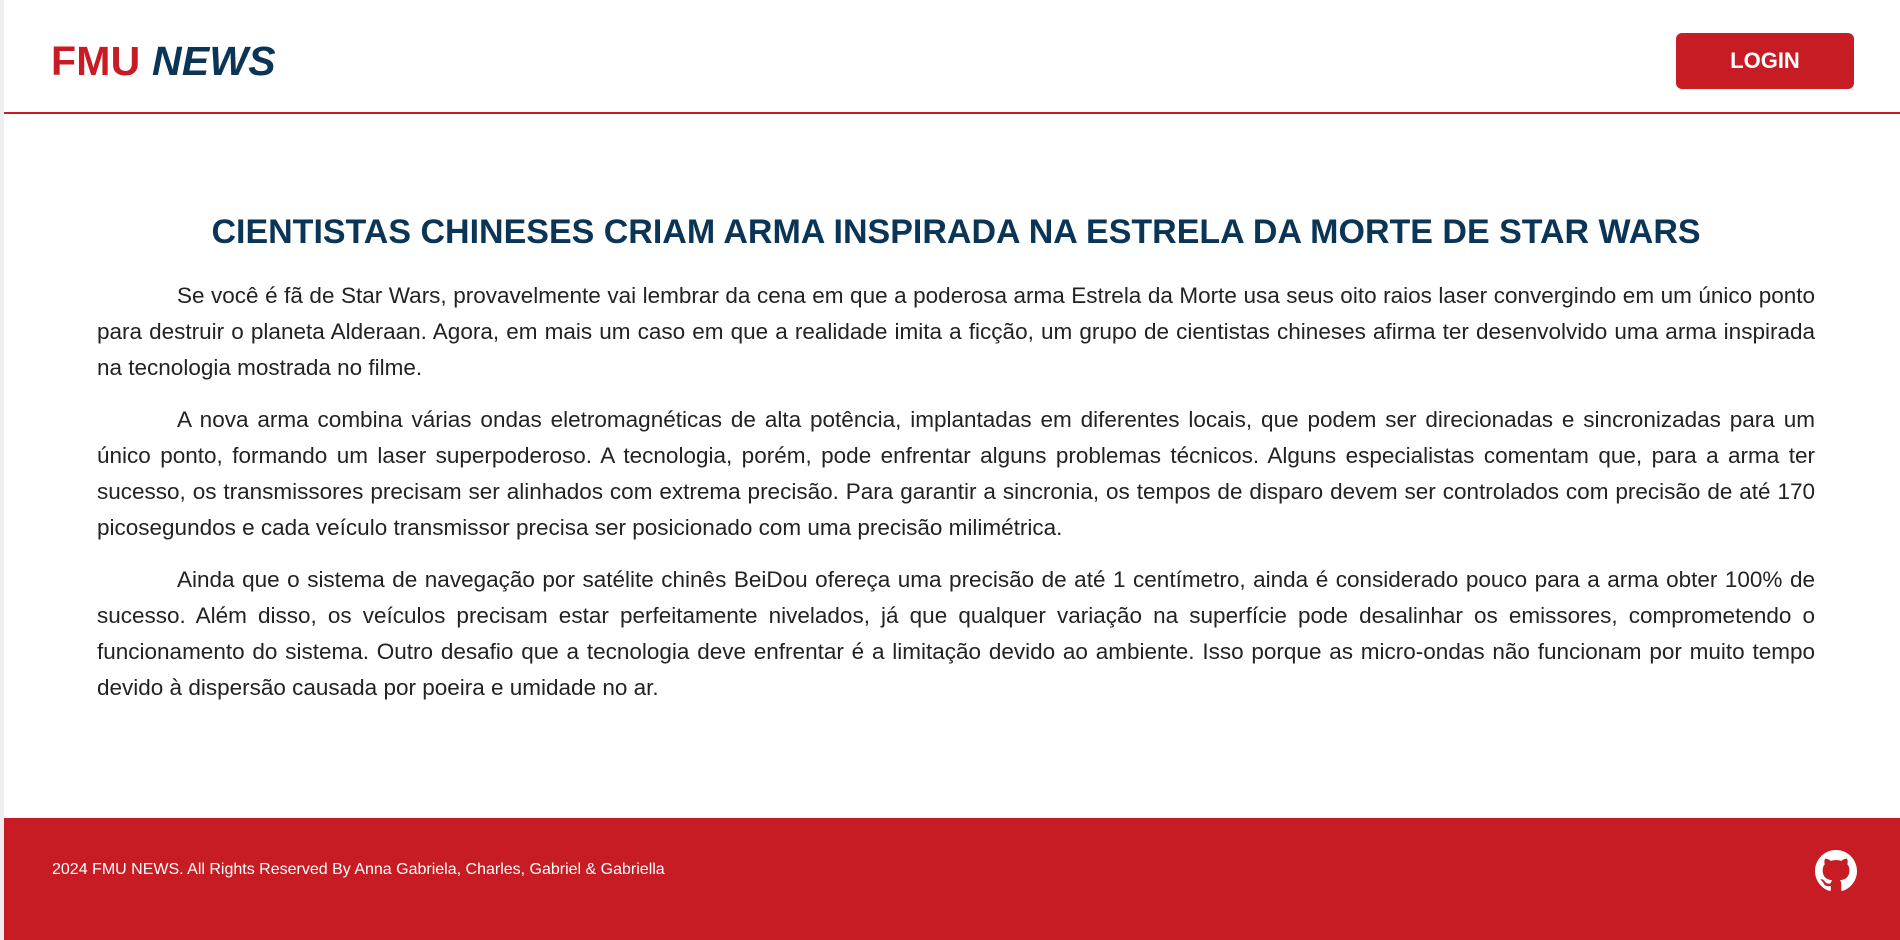  I want to click on login-button: LOGIN, so click(1765, 61).